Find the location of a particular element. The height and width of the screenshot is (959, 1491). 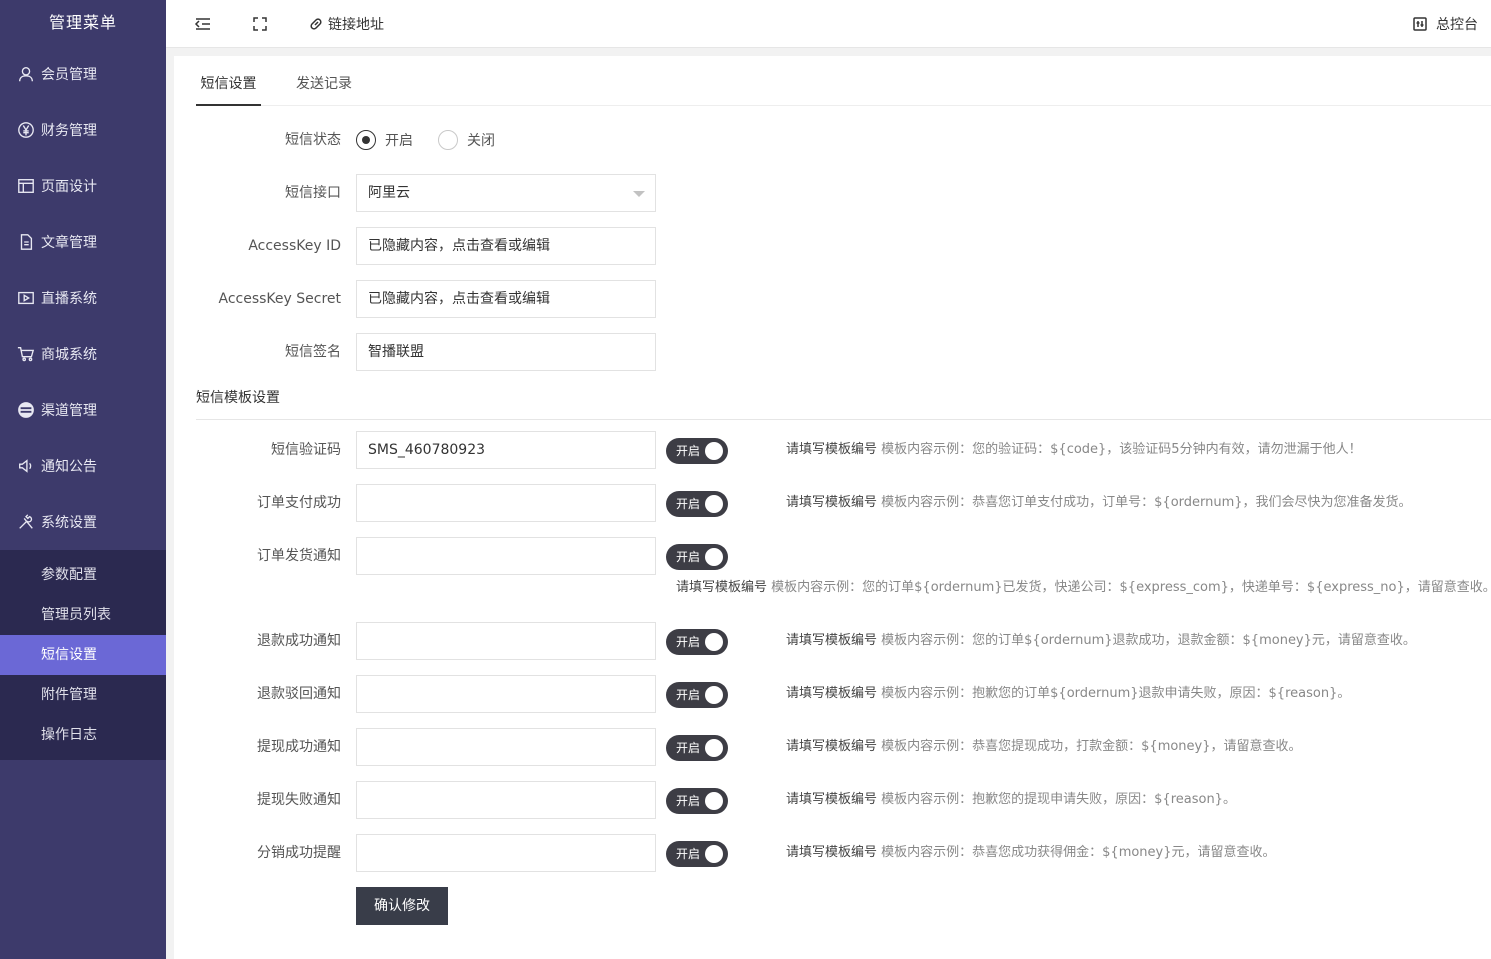

collapse-menu-button is located at coordinates (203, 24).